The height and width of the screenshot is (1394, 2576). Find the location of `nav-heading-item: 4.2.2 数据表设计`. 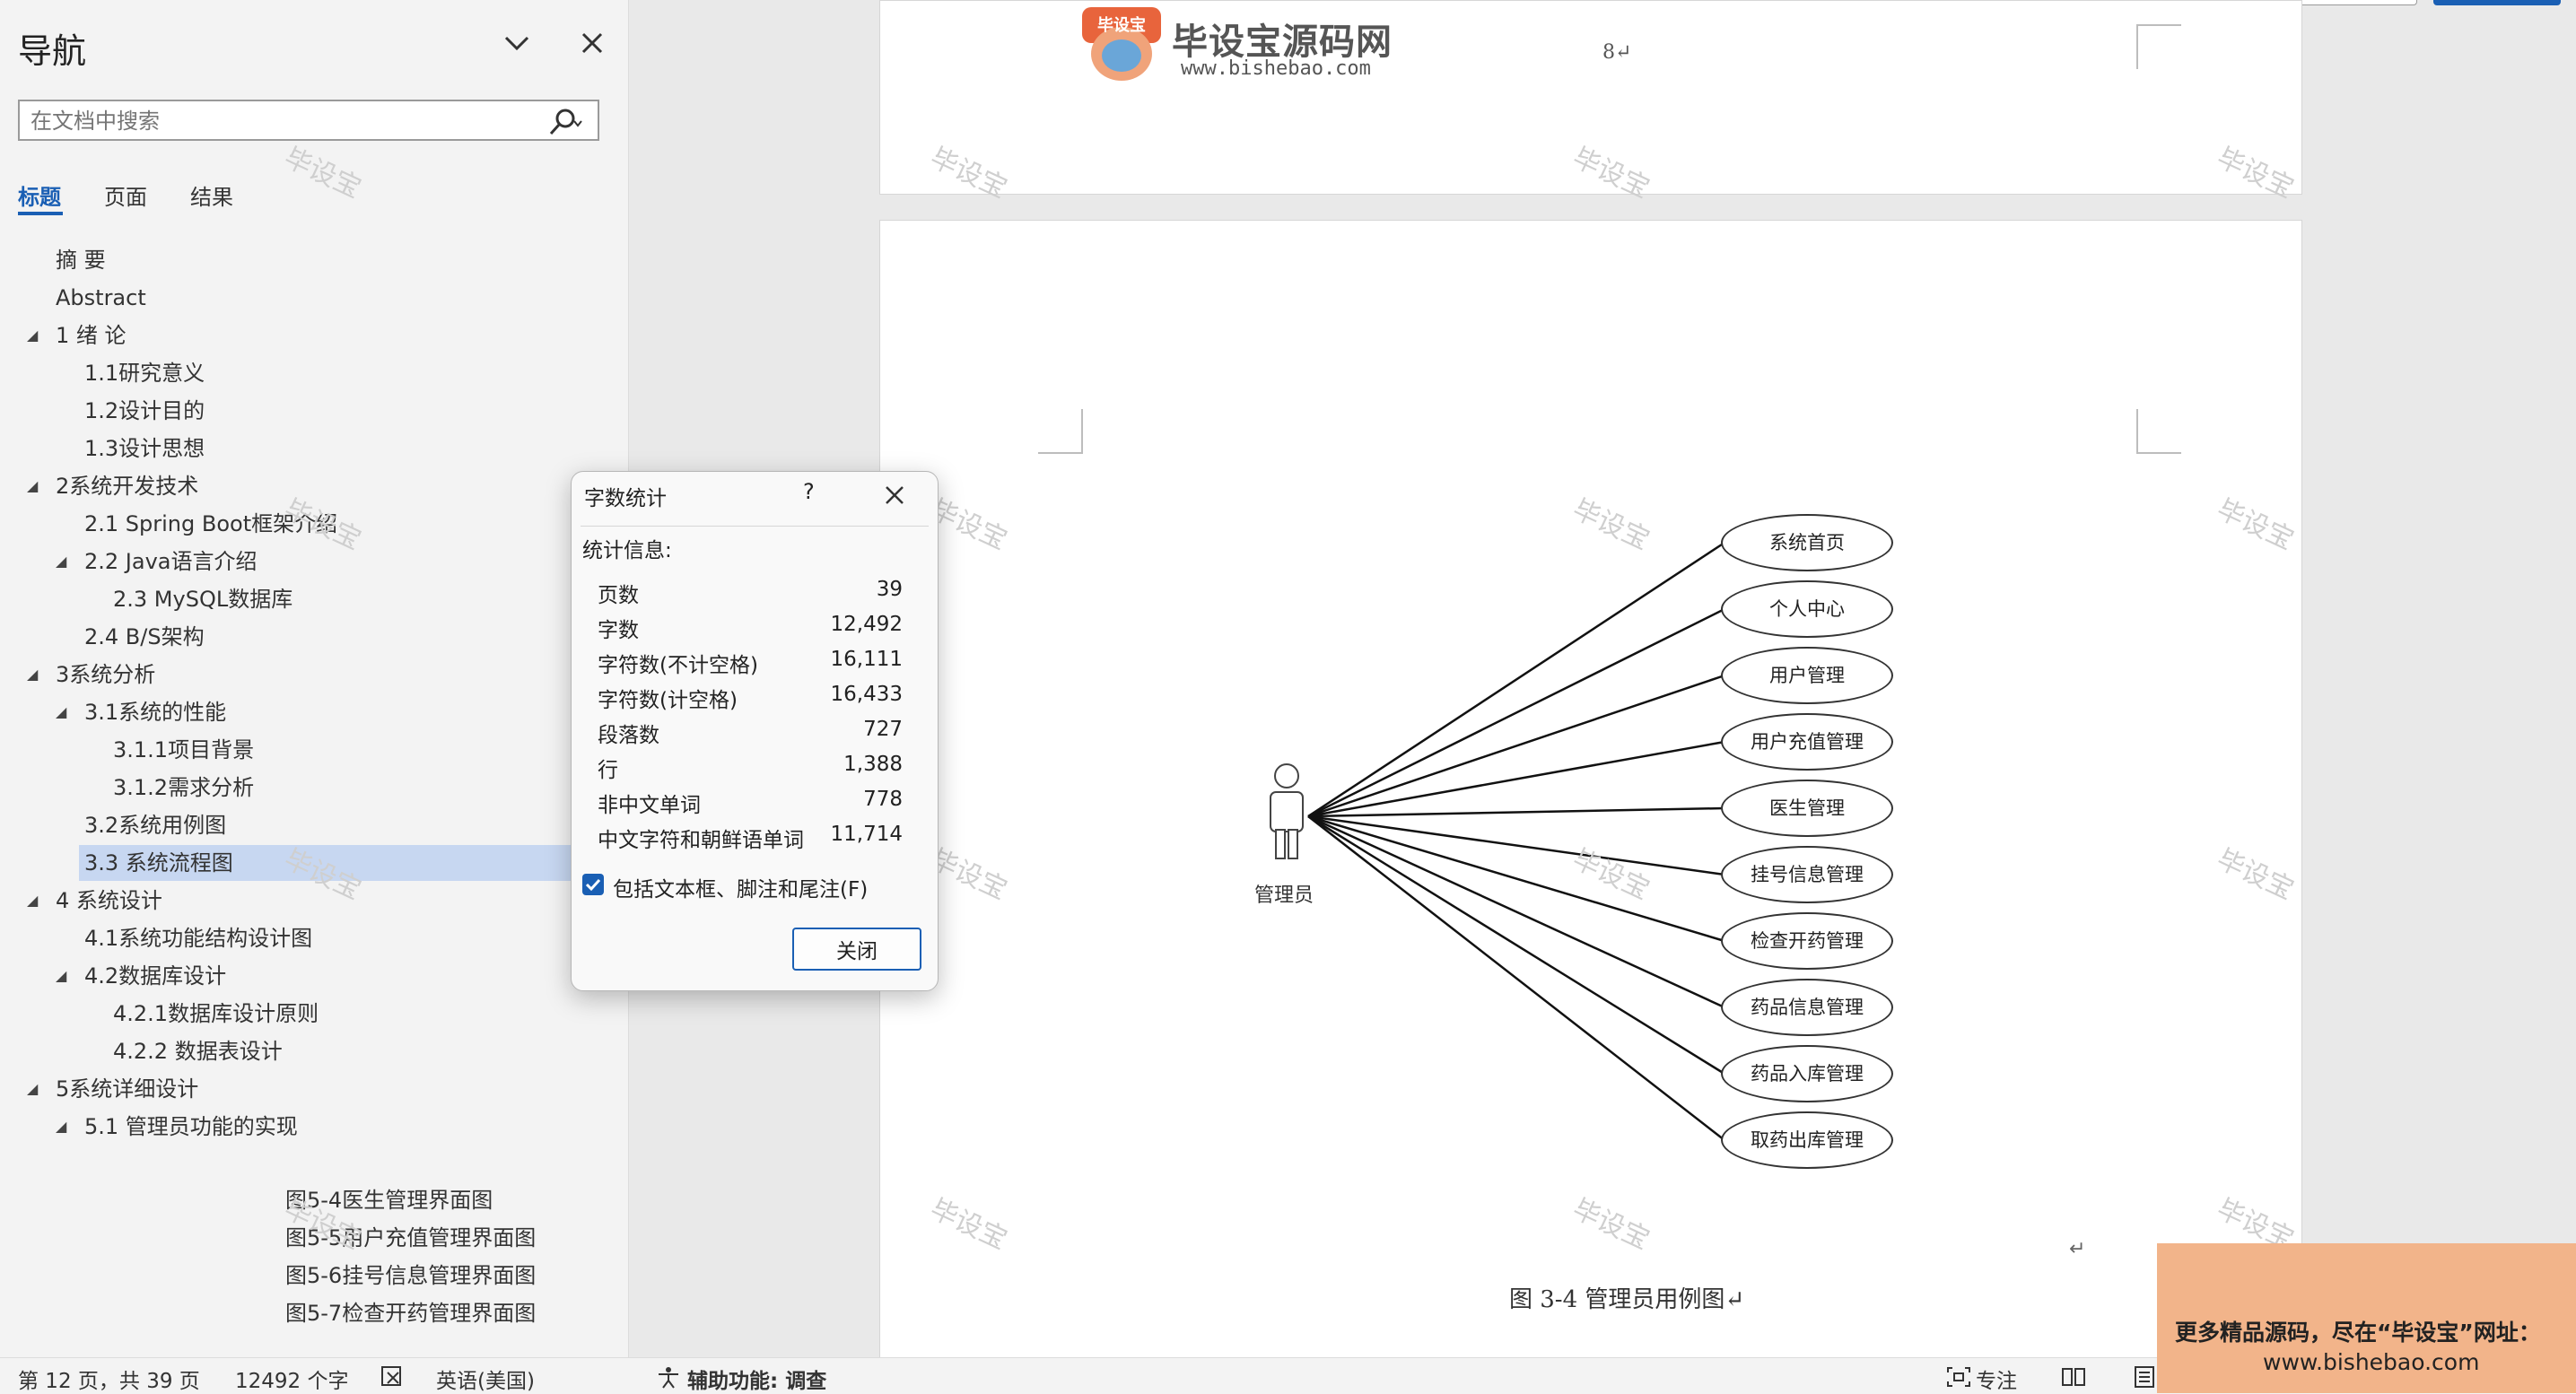

nav-heading-item: 4.2.2 数据表设计 is located at coordinates (198, 1051).